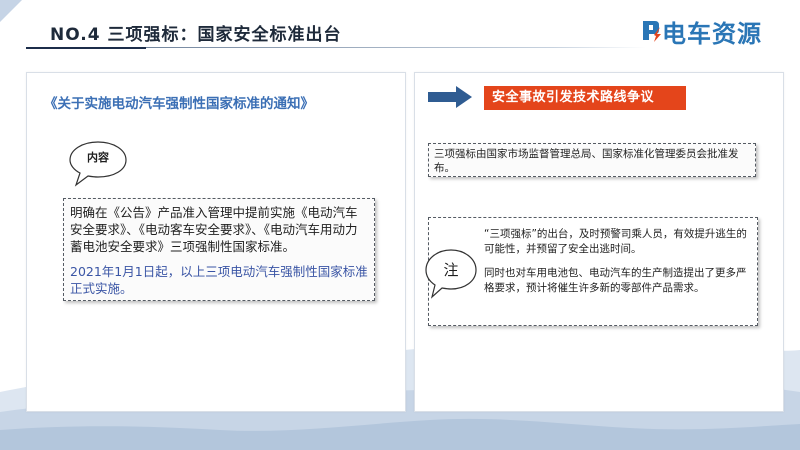 The width and height of the screenshot is (800, 450). I want to click on note-bubble-label: 注, so click(451, 270).